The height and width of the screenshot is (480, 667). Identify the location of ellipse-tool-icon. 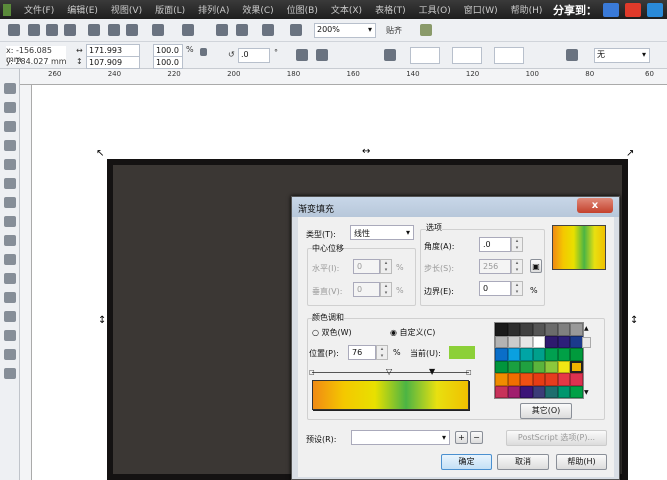
(10, 221).